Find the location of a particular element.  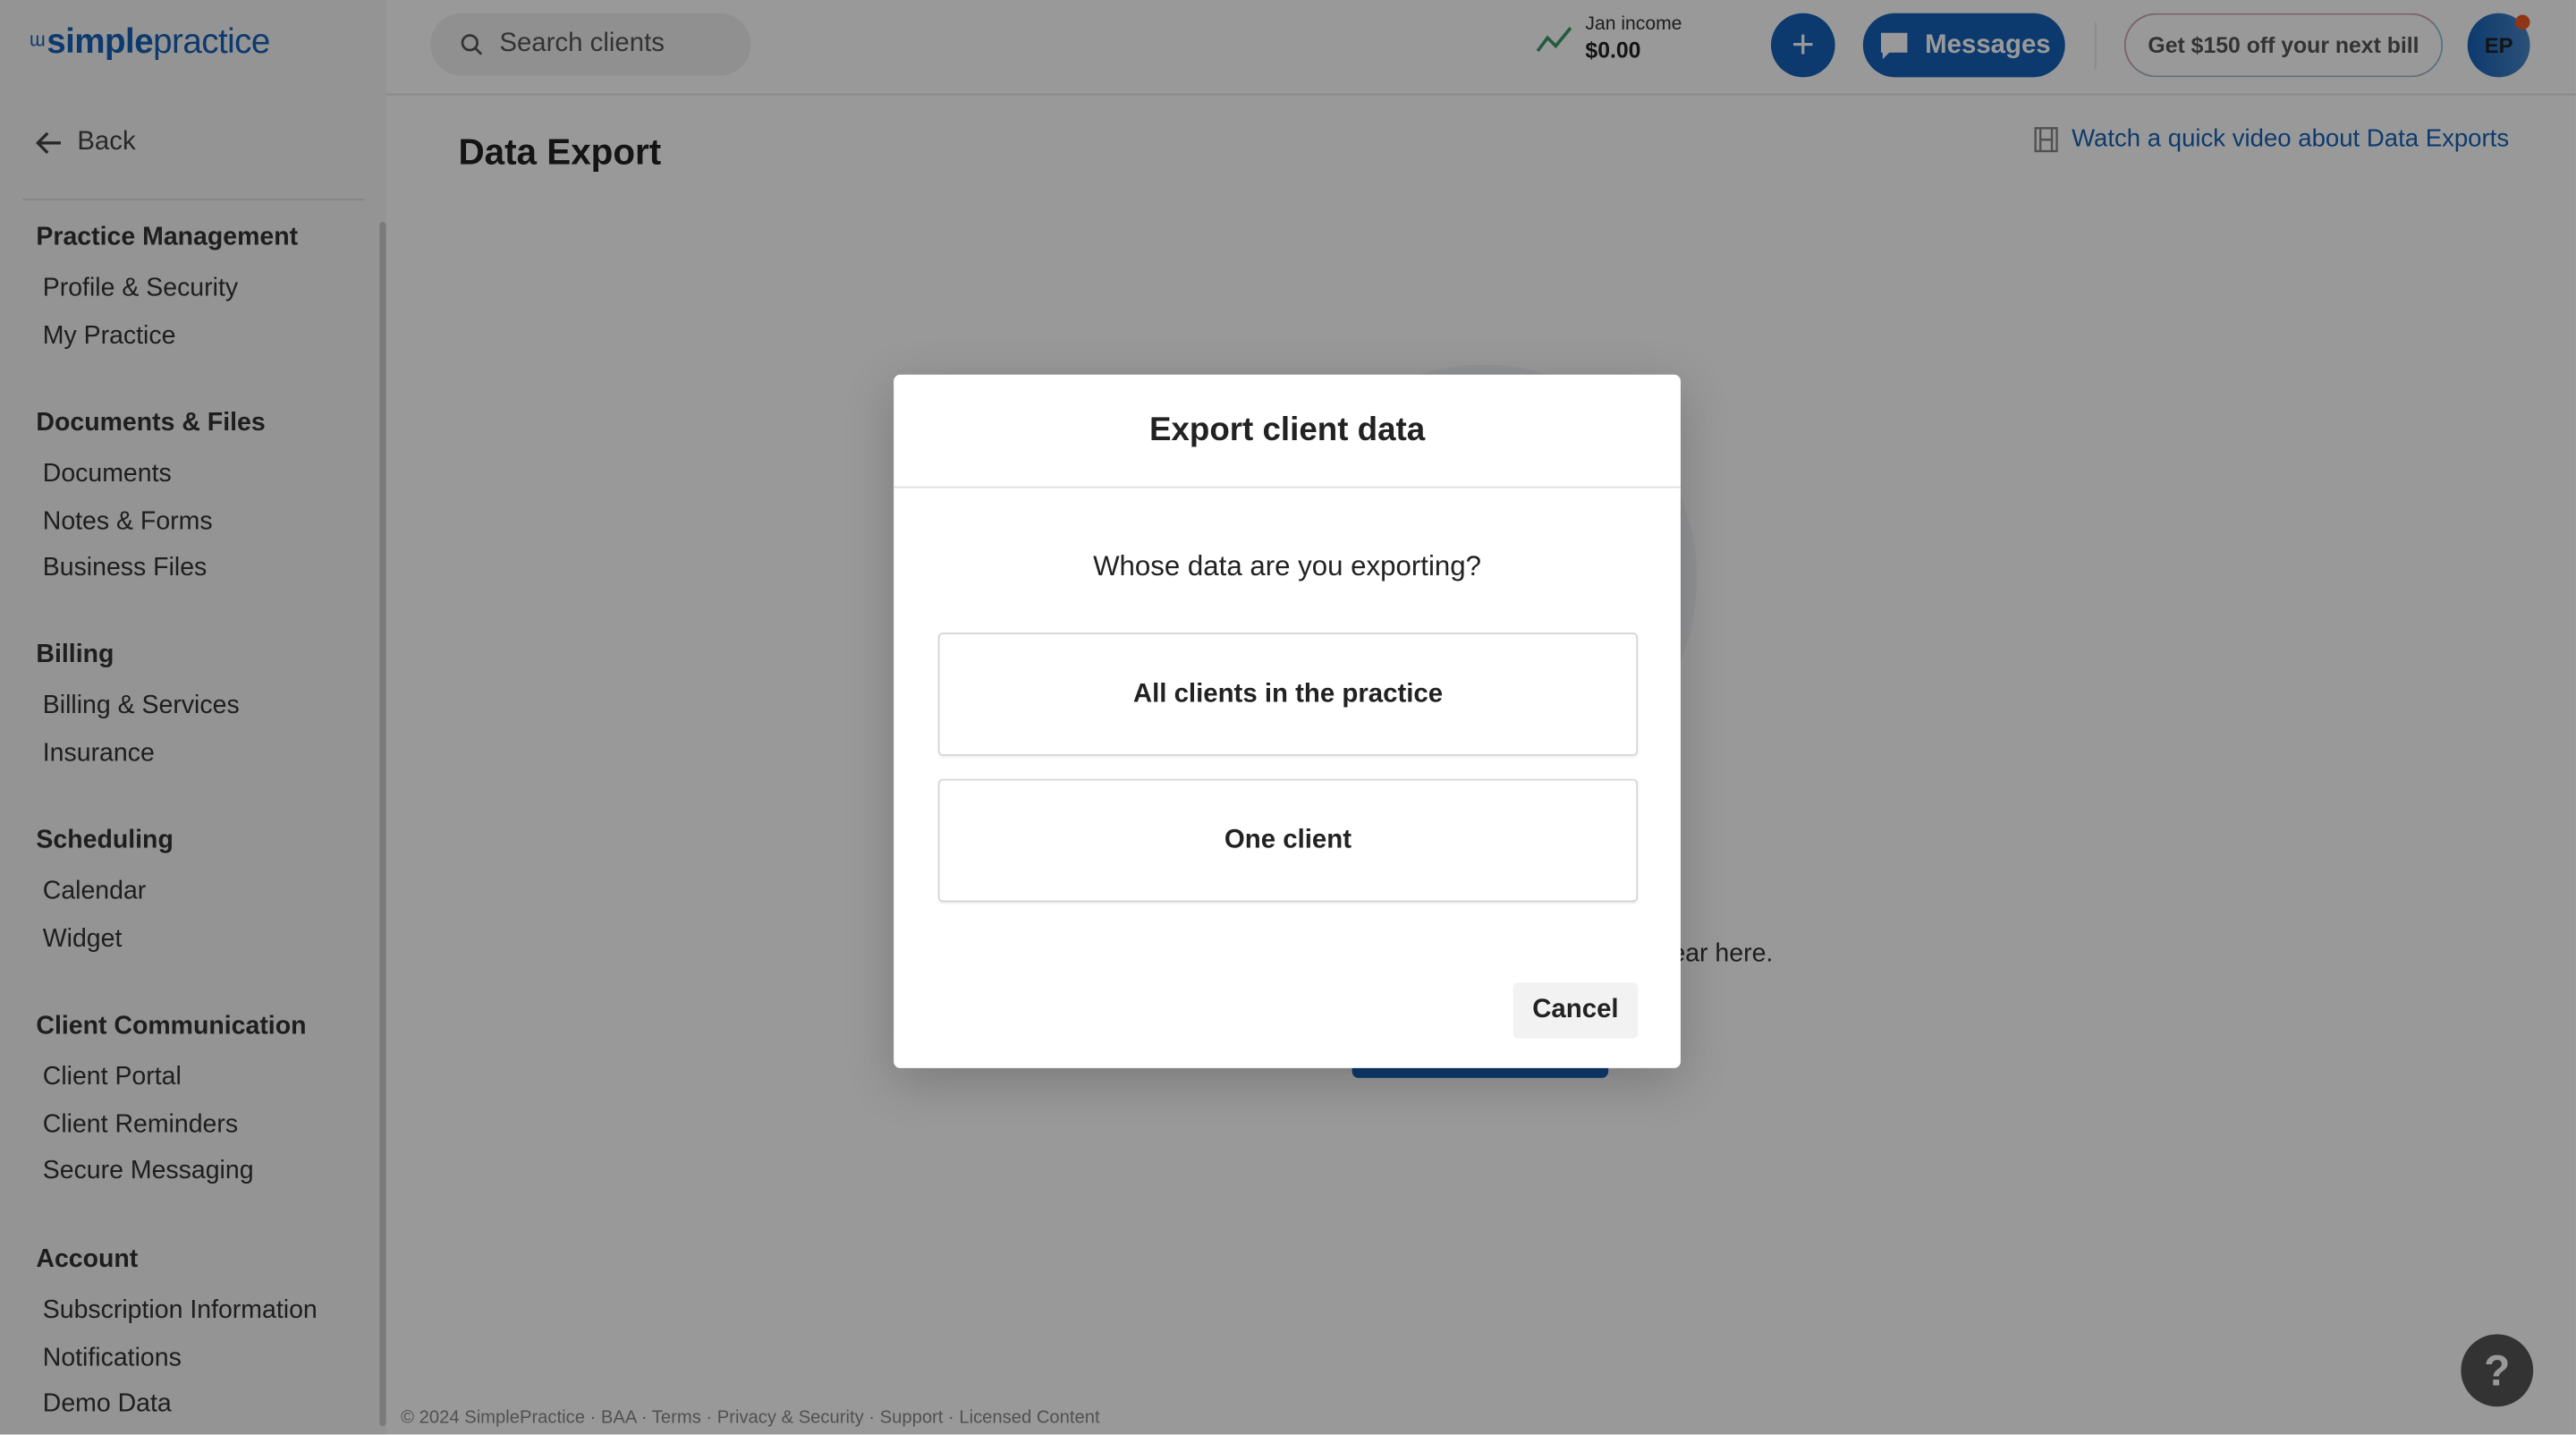

cancel-button: Cancel is located at coordinates (1576, 1010).